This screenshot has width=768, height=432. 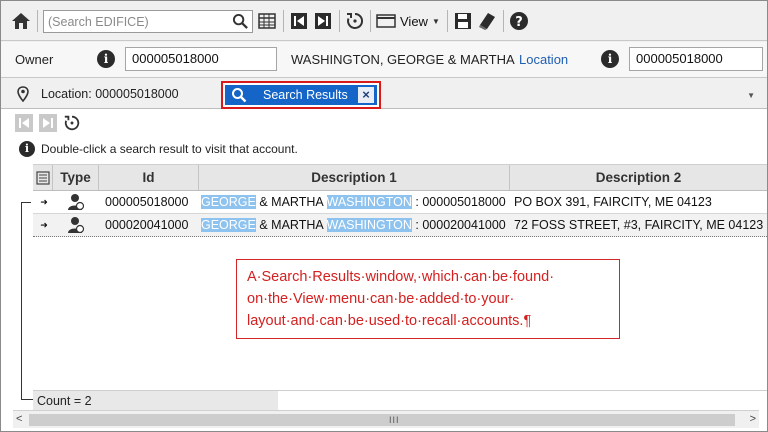 I want to click on save-icon, so click(x=463, y=21).